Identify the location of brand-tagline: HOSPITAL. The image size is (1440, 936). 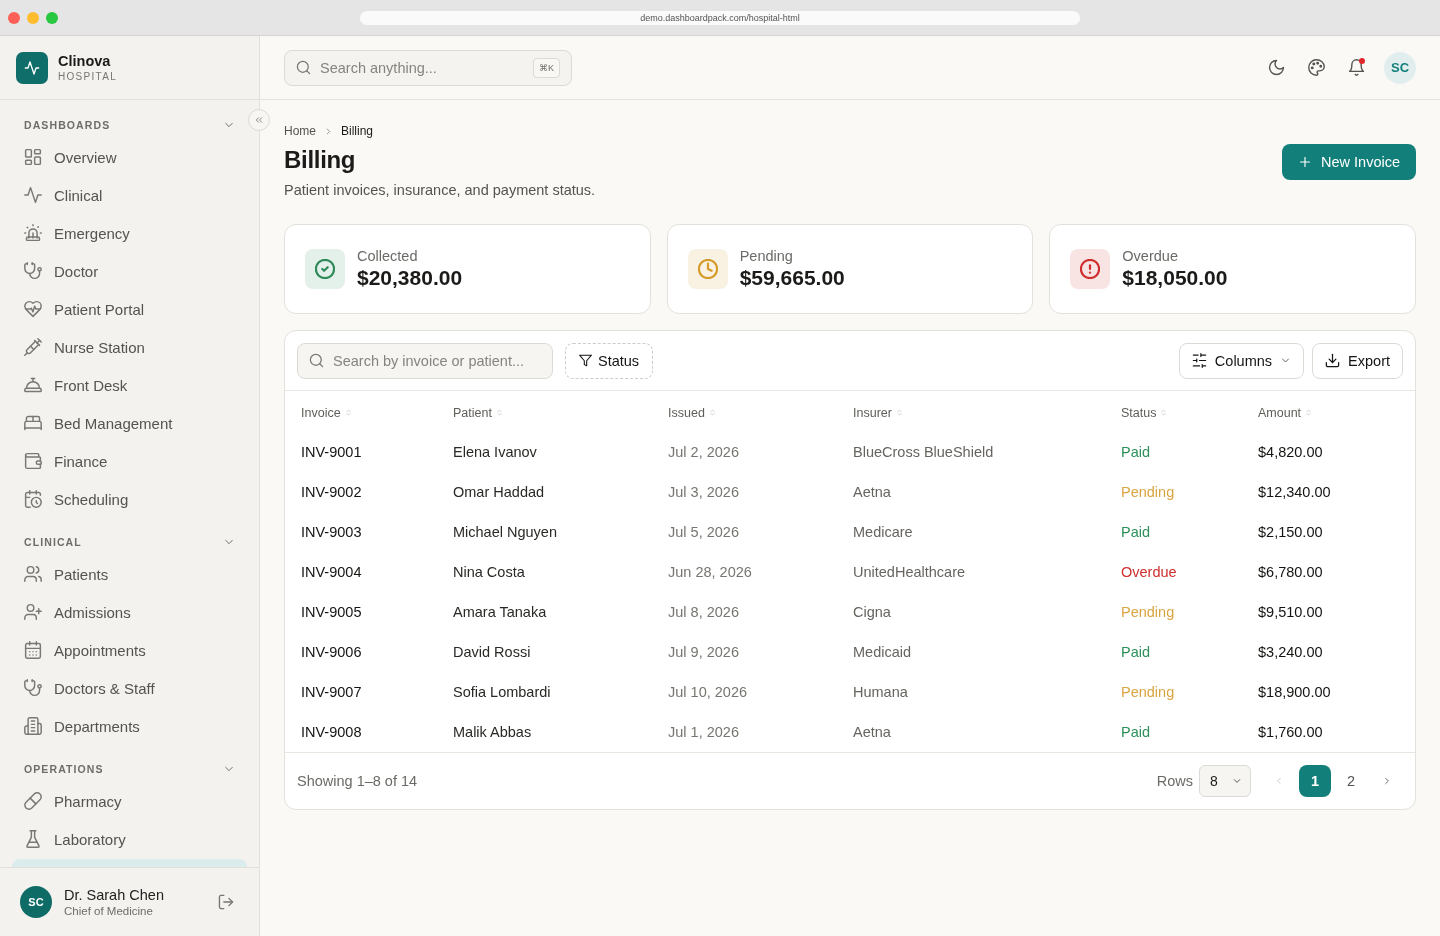
(88, 76).